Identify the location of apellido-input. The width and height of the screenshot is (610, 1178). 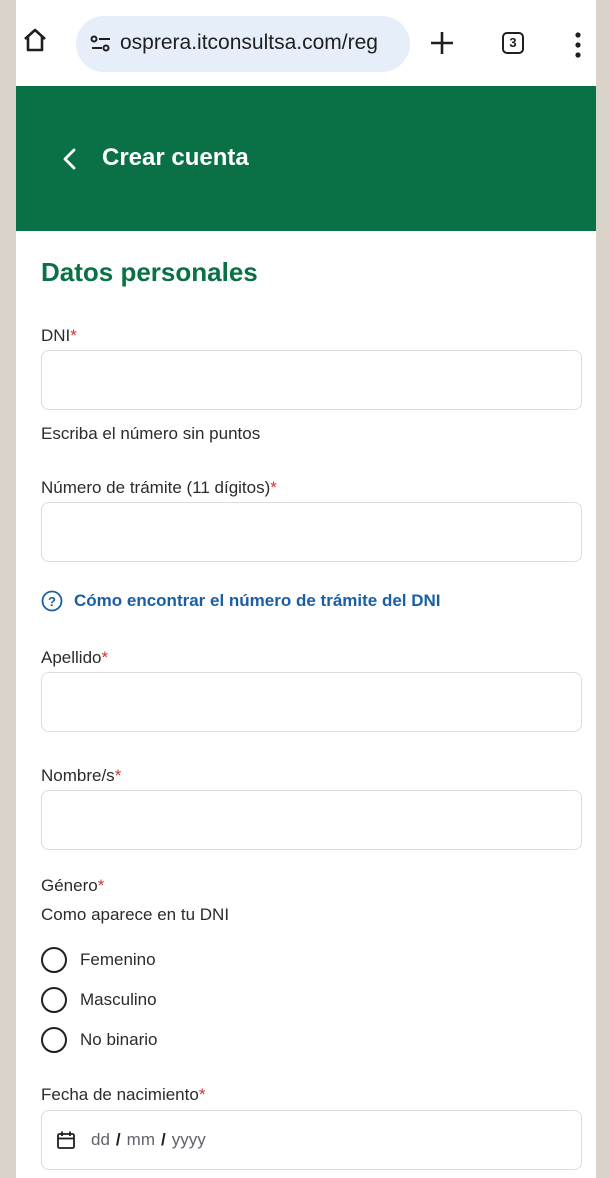
(311, 702).